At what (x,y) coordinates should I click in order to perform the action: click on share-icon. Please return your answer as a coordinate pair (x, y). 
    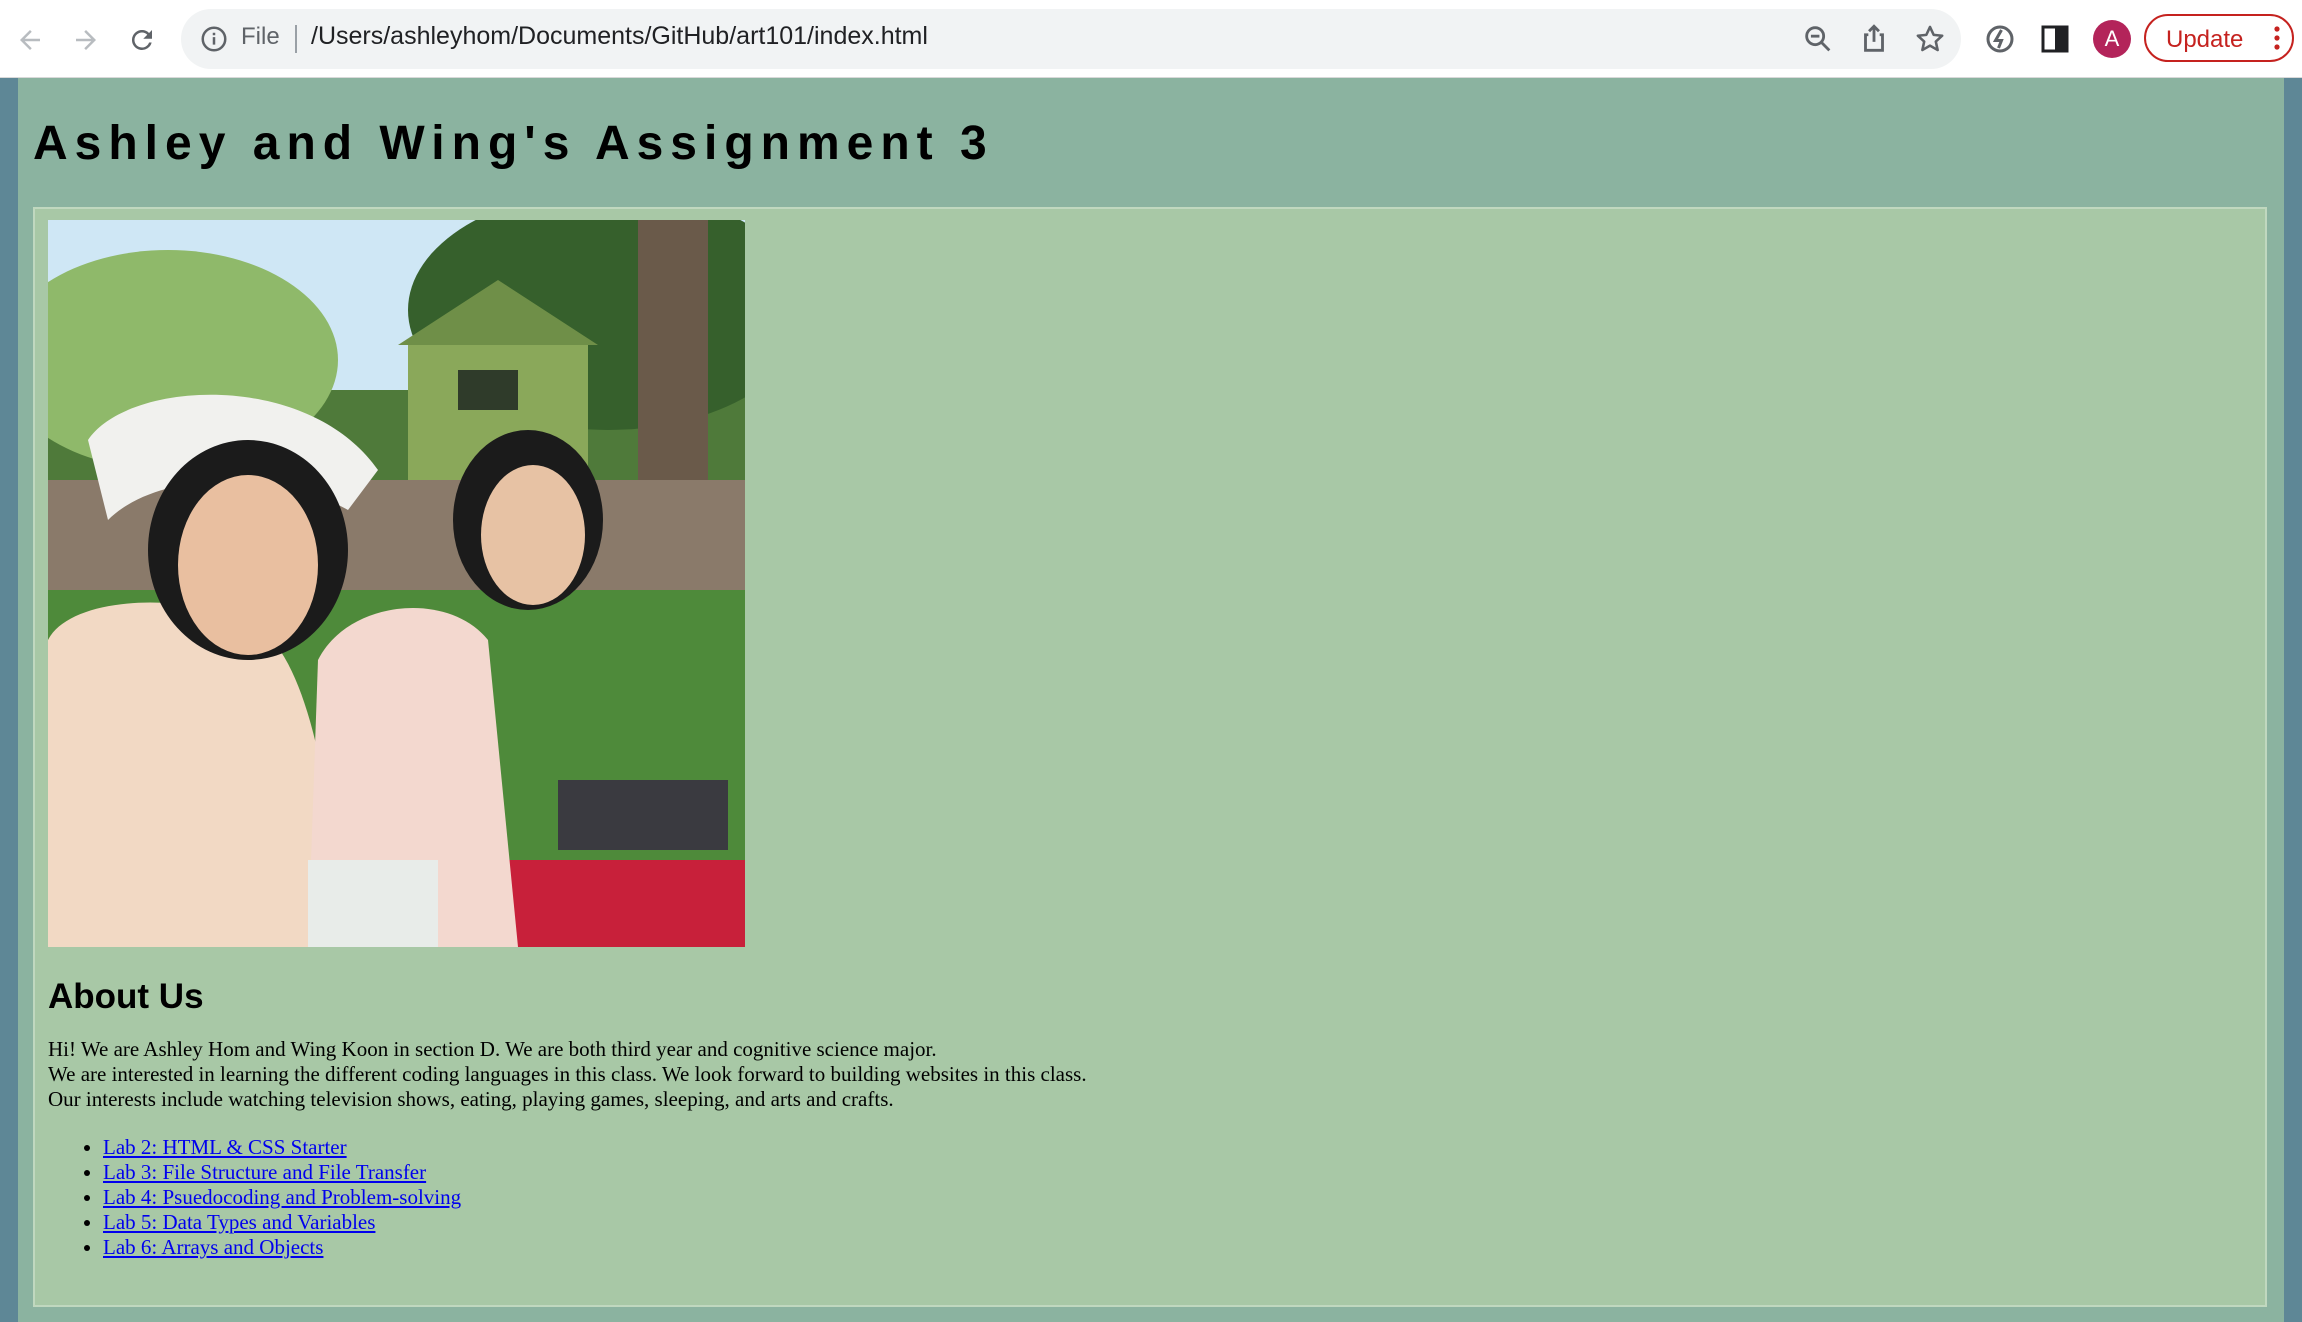
    Looking at the image, I should click on (1874, 39).